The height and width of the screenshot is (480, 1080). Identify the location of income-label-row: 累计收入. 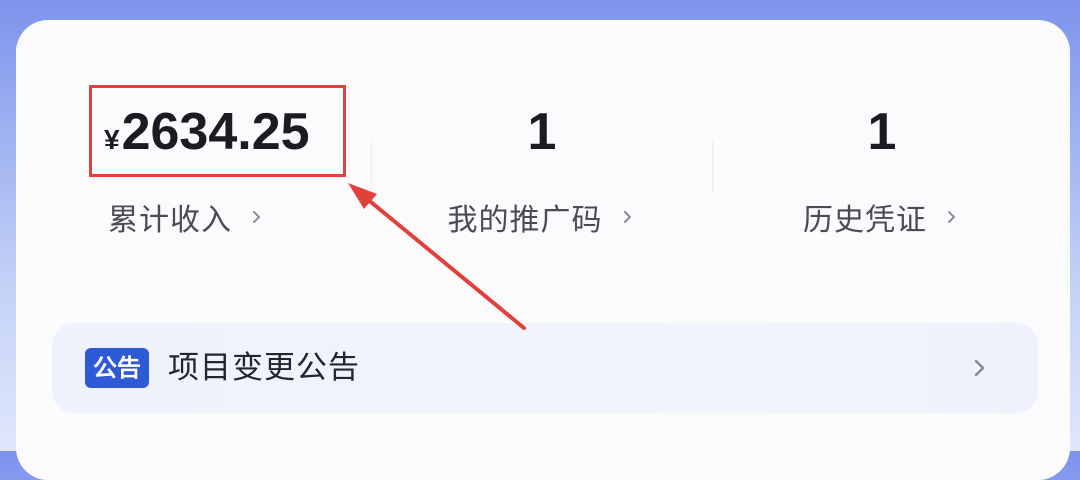
(239, 217).